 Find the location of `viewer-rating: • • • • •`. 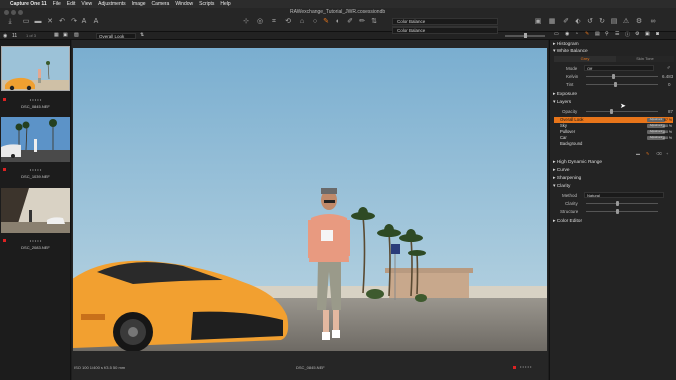

viewer-rating: • • • • • is located at coordinates (525, 366).